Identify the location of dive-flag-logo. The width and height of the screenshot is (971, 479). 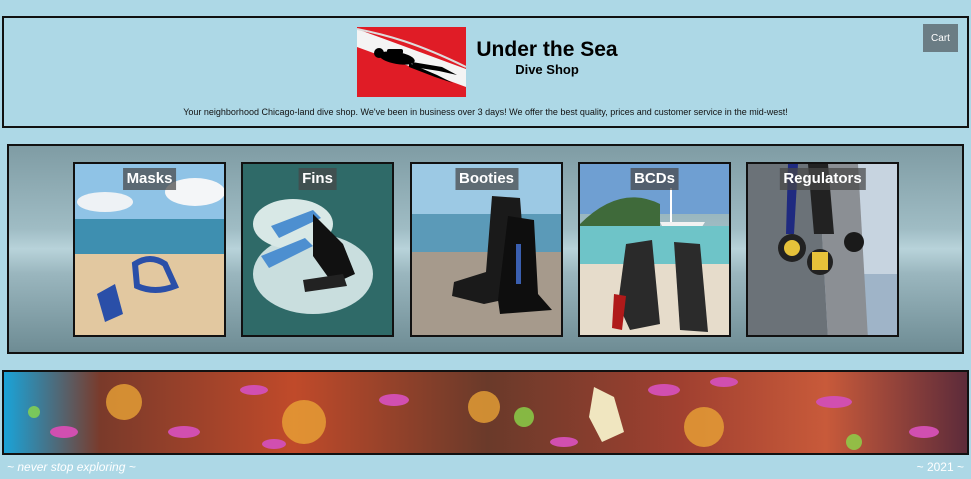
(411, 62).